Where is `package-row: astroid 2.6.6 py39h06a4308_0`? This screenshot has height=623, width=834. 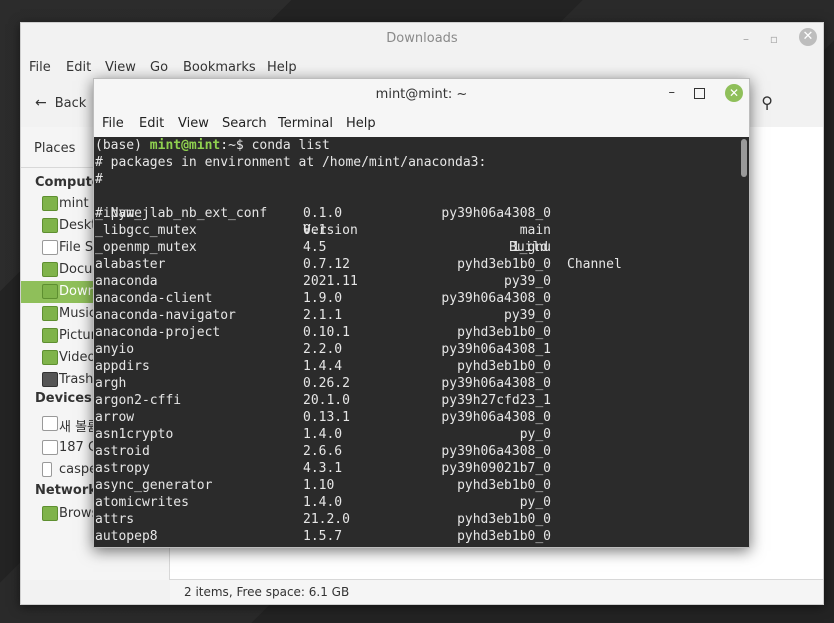 package-row: astroid 2.6.6 py39h06a4308_0 is located at coordinates (395, 451).